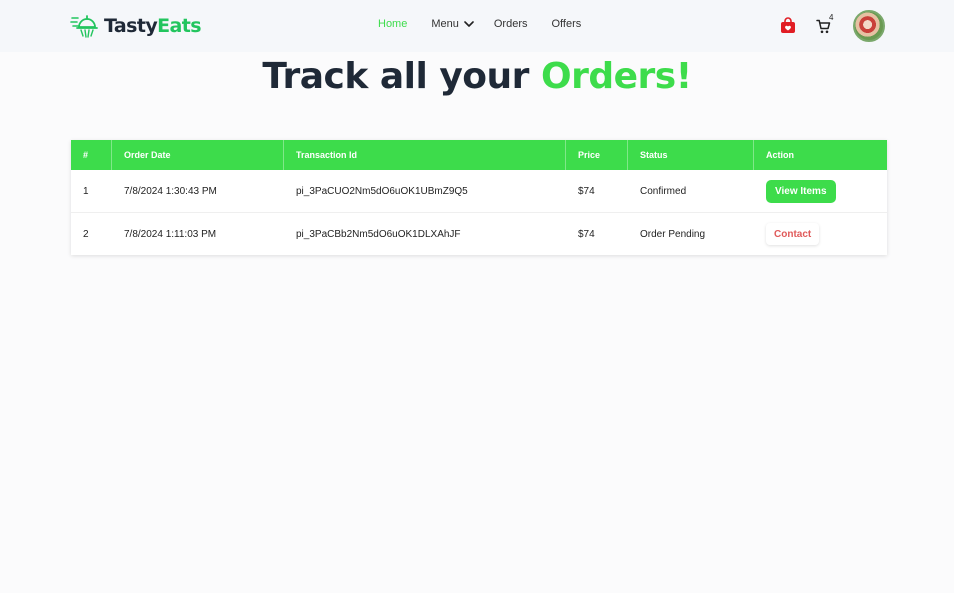 The height and width of the screenshot is (593, 954). I want to click on brand-name: TastyEats, so click(153, 26).